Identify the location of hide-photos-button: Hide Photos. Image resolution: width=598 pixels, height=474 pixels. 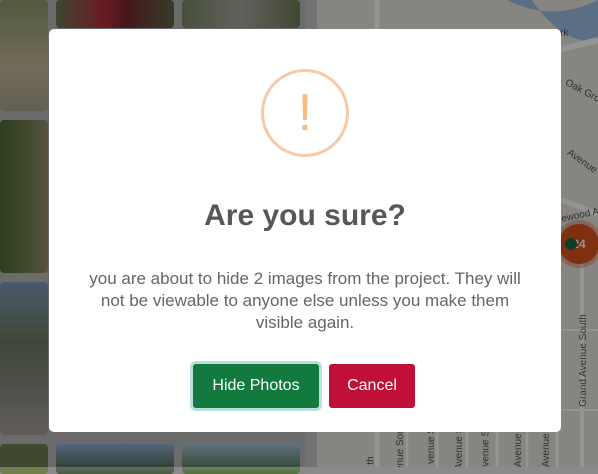
(256, 386).